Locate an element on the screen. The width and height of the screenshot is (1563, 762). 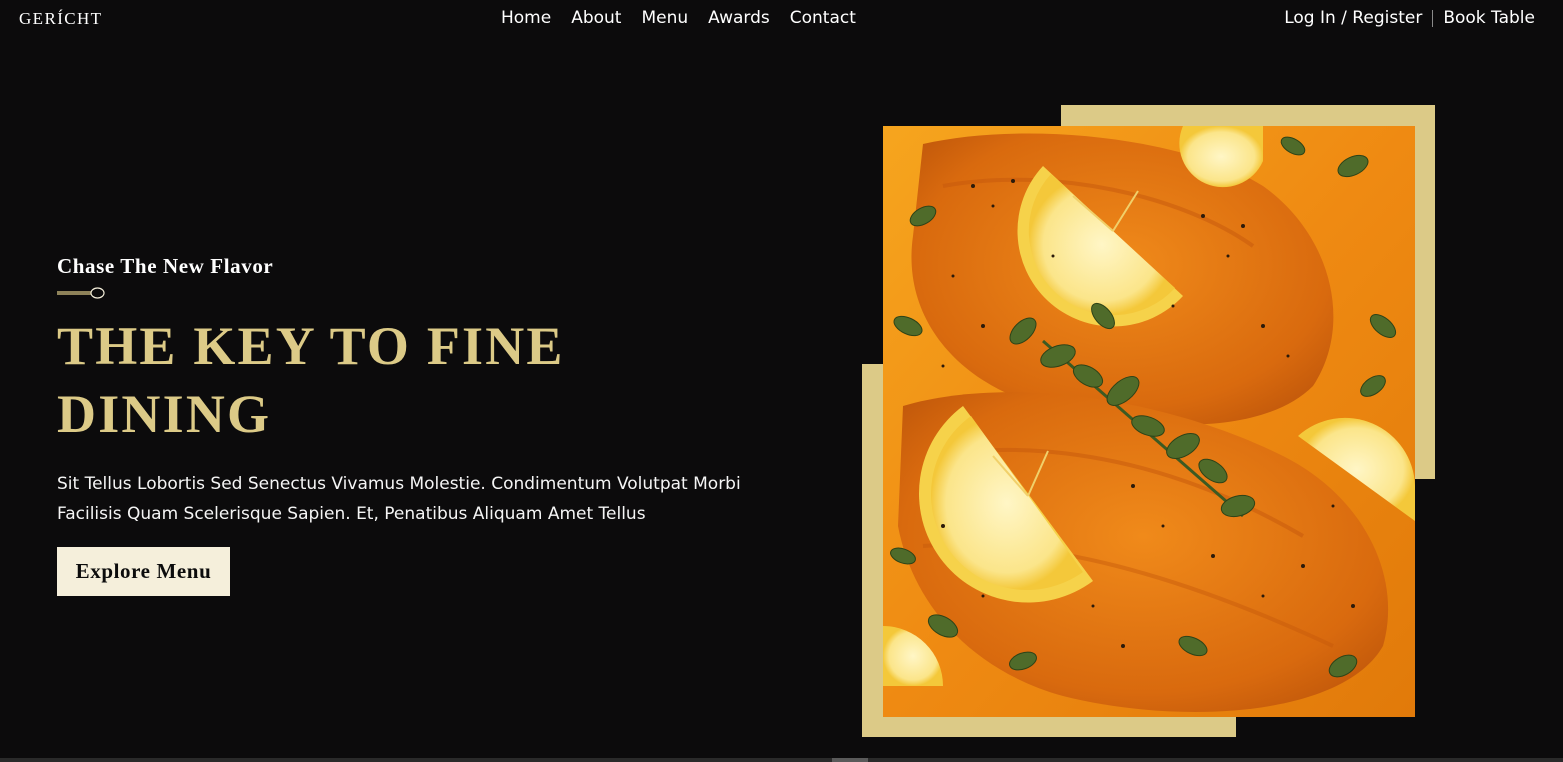
scrollbar-thumb is located at coordinates (850, 760).